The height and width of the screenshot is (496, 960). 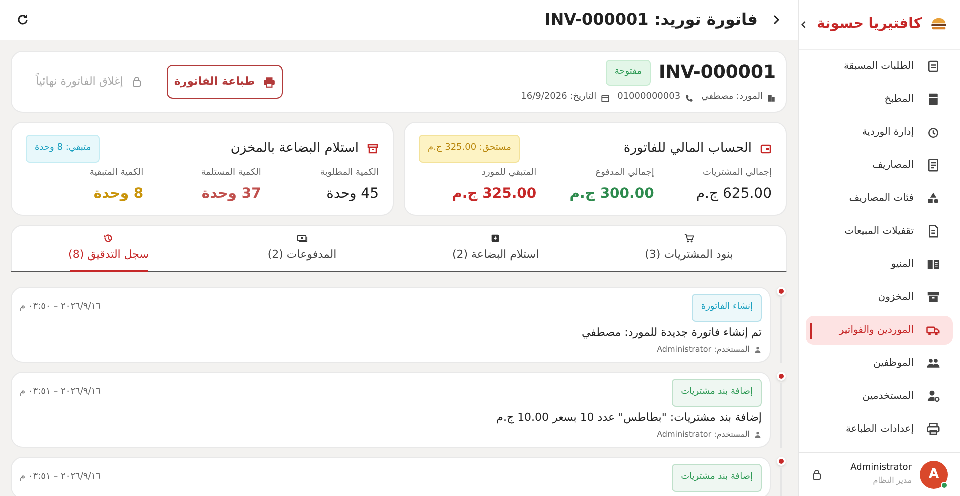 I want to click on sidebar-item: الموردين والفواتير, so click(x=879, y=330).